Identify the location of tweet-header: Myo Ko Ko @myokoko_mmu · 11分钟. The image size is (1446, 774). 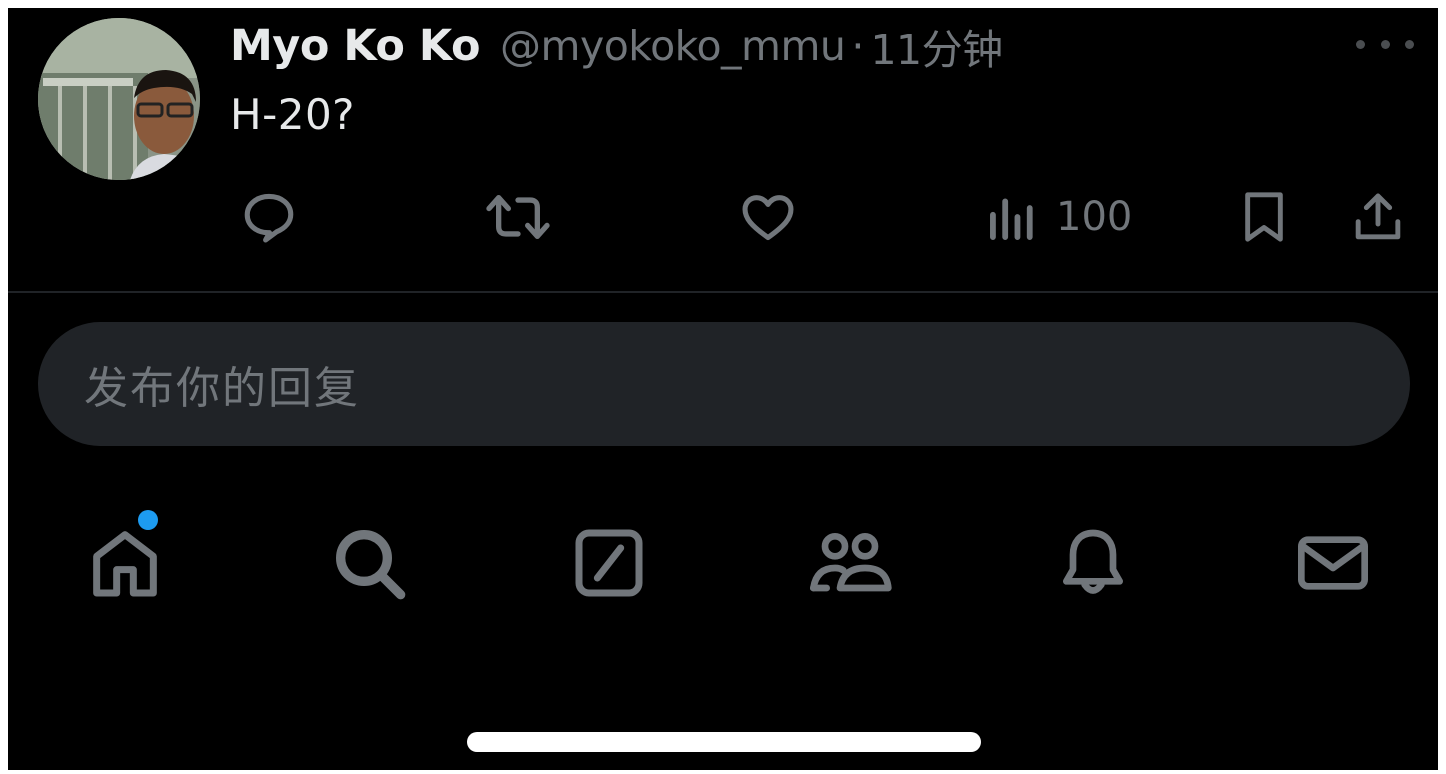
(616, 46).